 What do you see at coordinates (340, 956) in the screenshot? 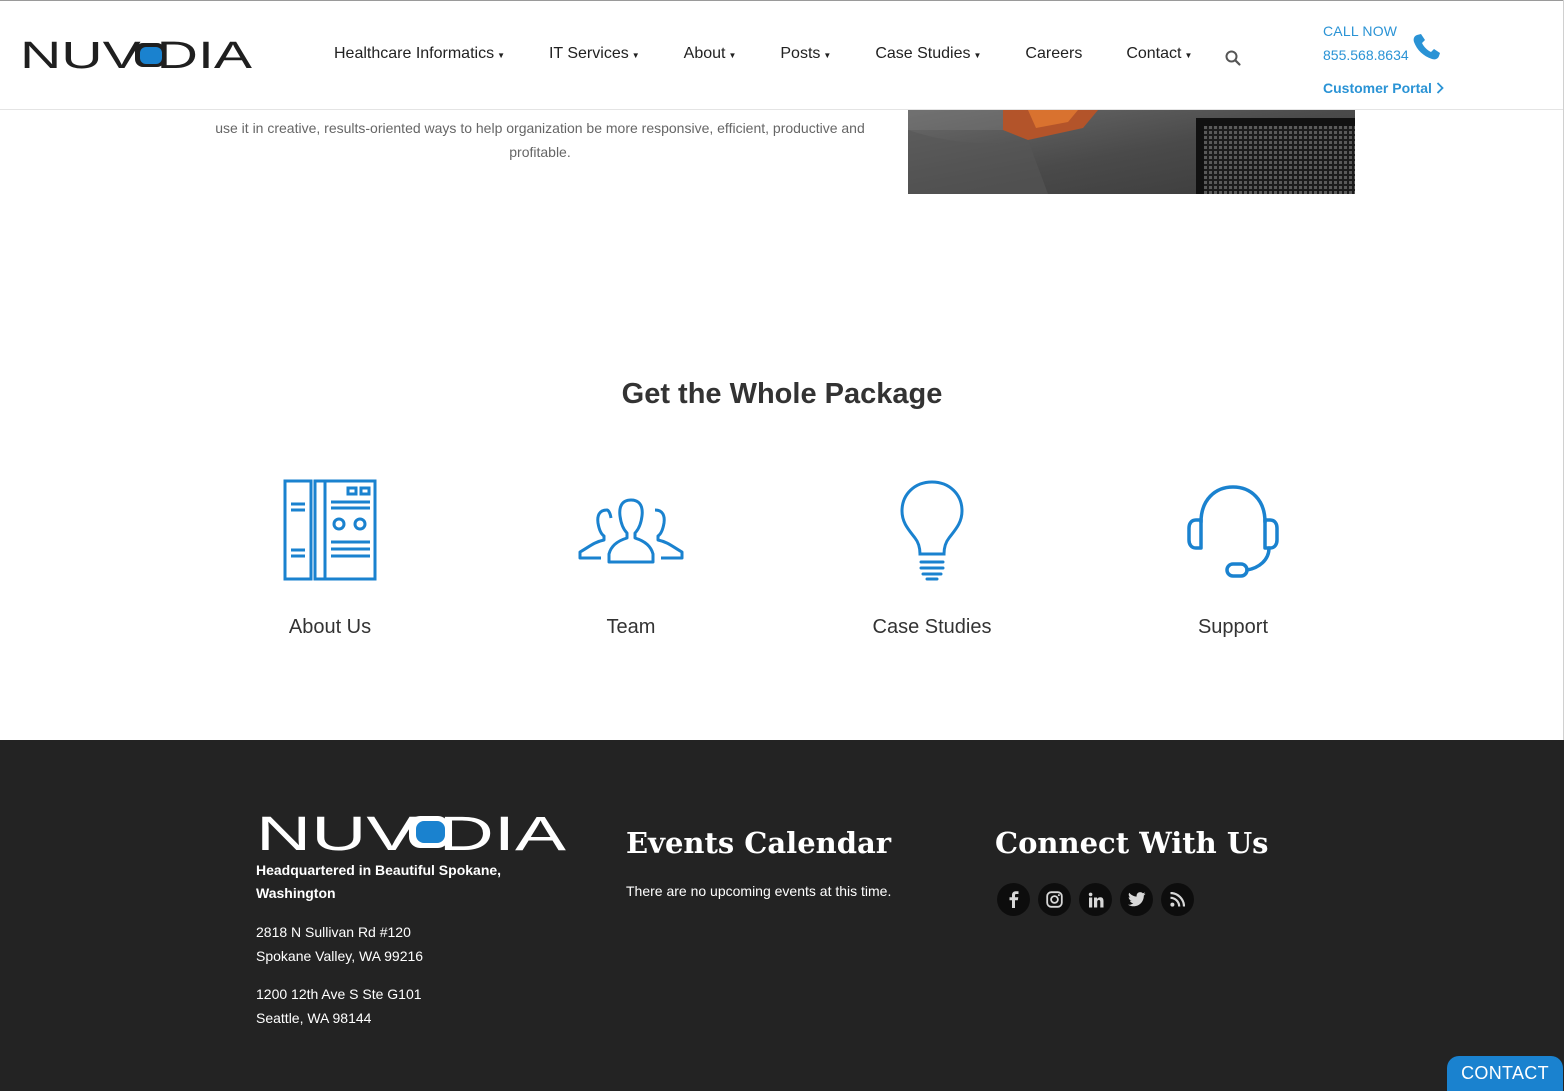
I see `address-line: Spokane Valley, WA 99216` at bounding box center [340, 956].